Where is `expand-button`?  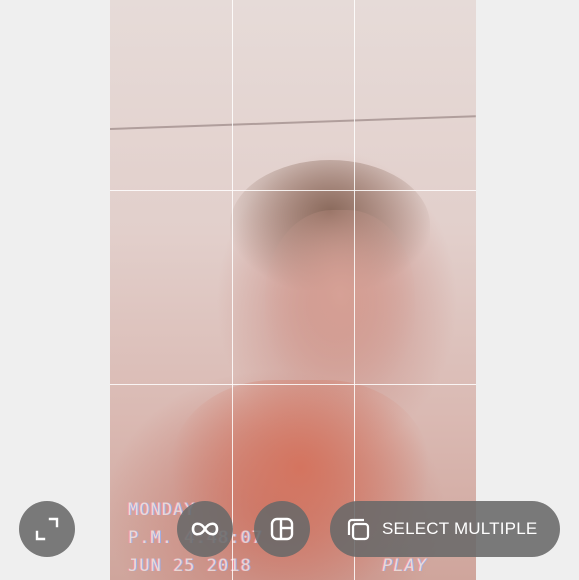 expand-button is located at coordinates (47, 529).